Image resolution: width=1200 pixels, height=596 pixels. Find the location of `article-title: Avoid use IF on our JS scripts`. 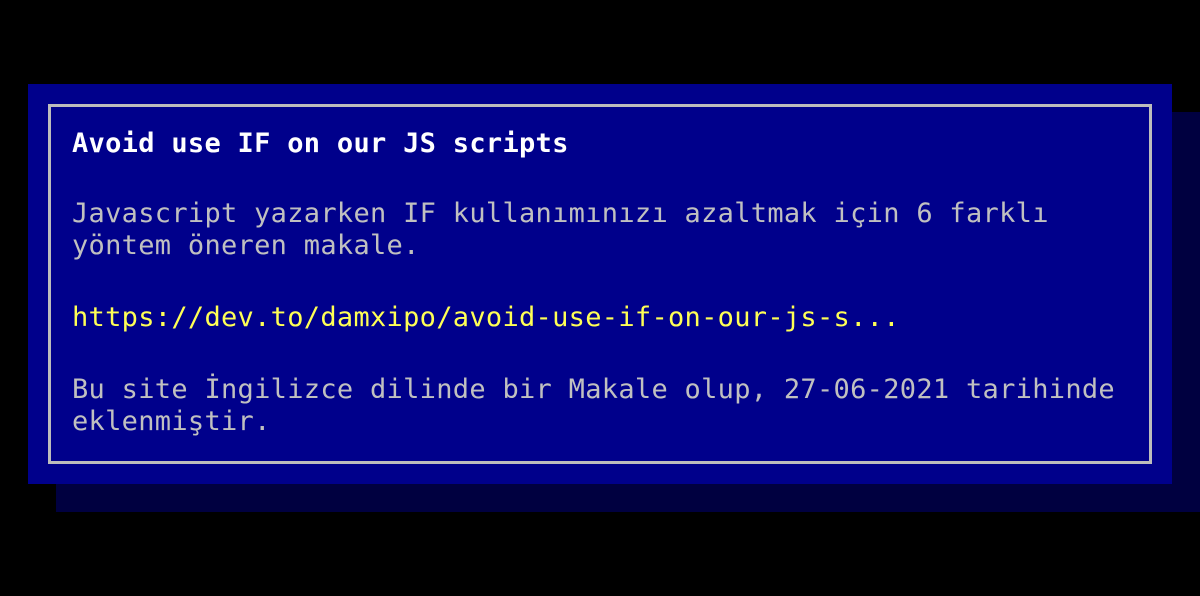

article-title: Avoid use IF on our JS scripts is located at coordinates (320, 143).